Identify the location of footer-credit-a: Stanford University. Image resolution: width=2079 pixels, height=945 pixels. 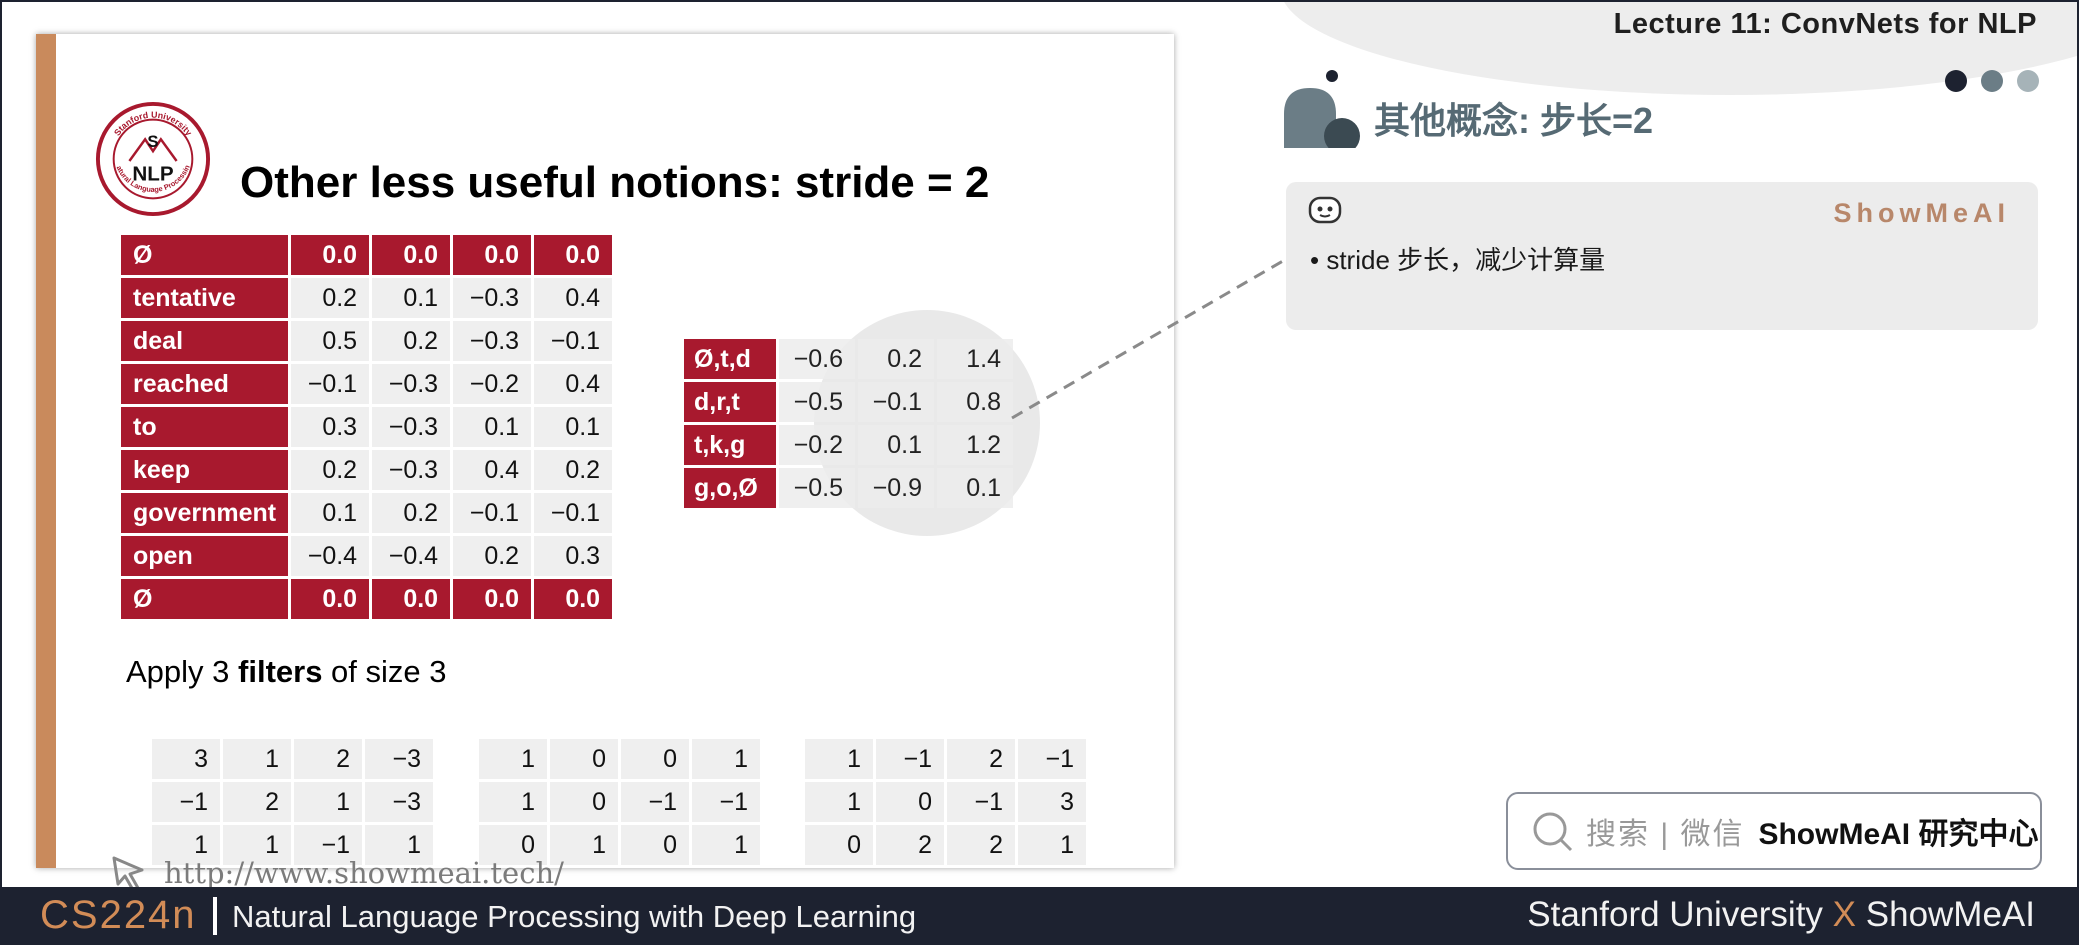
(1680, 914).